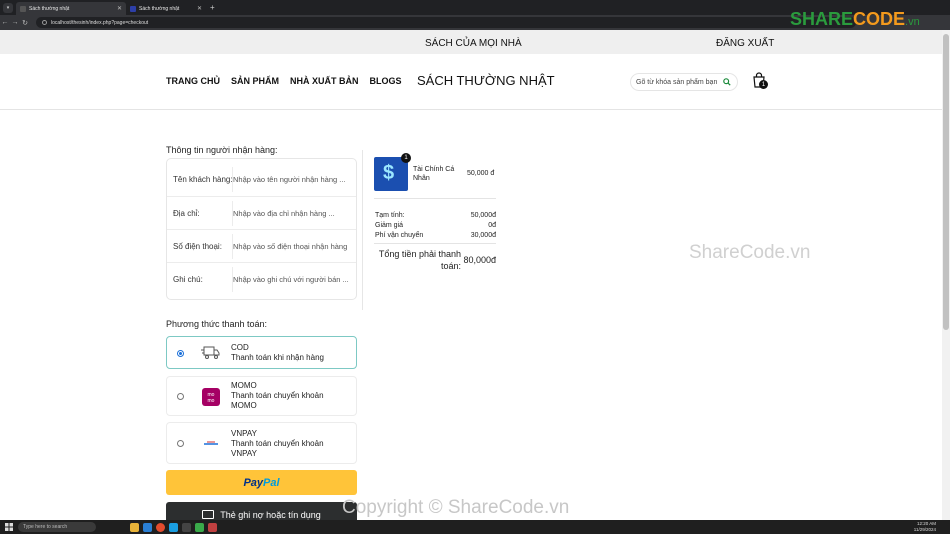 This screenshot has width=950, height=534. Describe the element at coordinates (222, 150) in the screenshot. I see `receiver-section-title: Thông tin người nhận hàng:` at that location.